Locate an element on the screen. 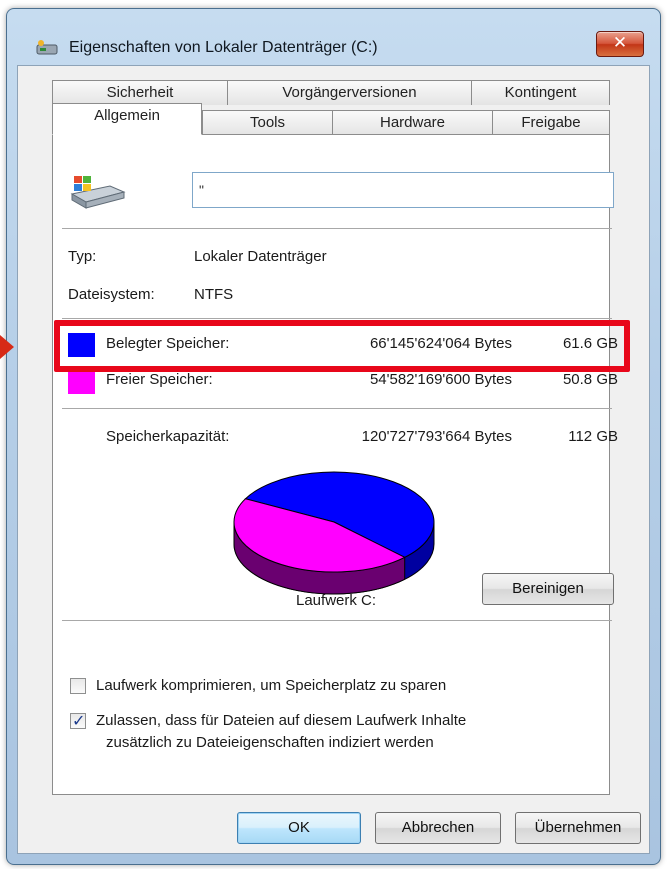 This screenshot has height=869, width=667. index-content-checkbox: ✓ is located at coordinates (78, 720).